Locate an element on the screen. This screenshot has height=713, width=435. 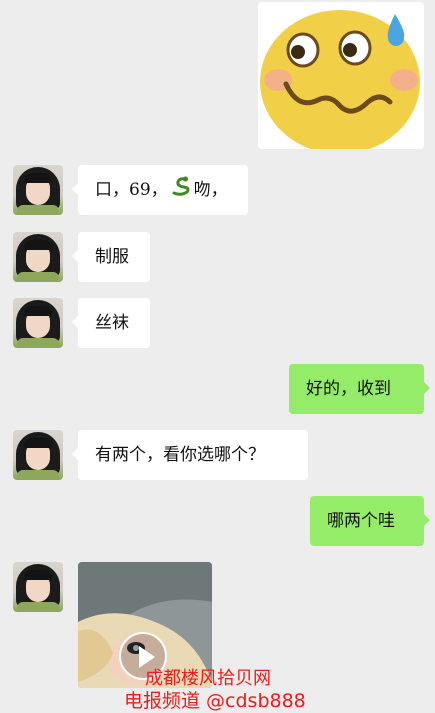
message-text: 吻， is located at coordinates (210, 190).